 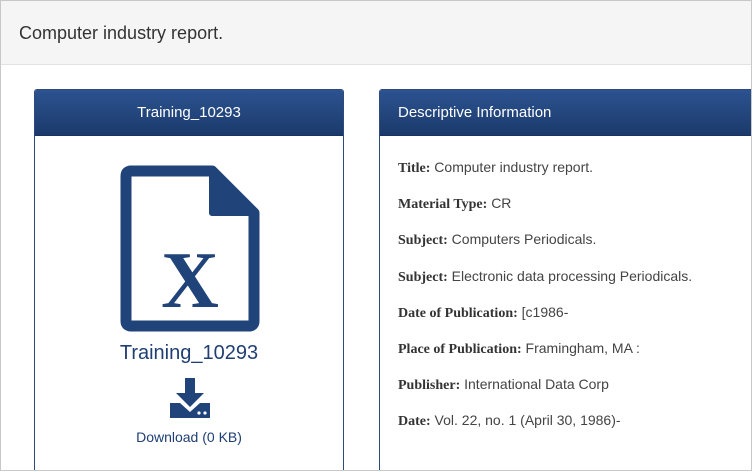 What do you see at coordinates (414, 168) in the screenshot?
I see `info-label: Title:` at bounding box center [414, 168].